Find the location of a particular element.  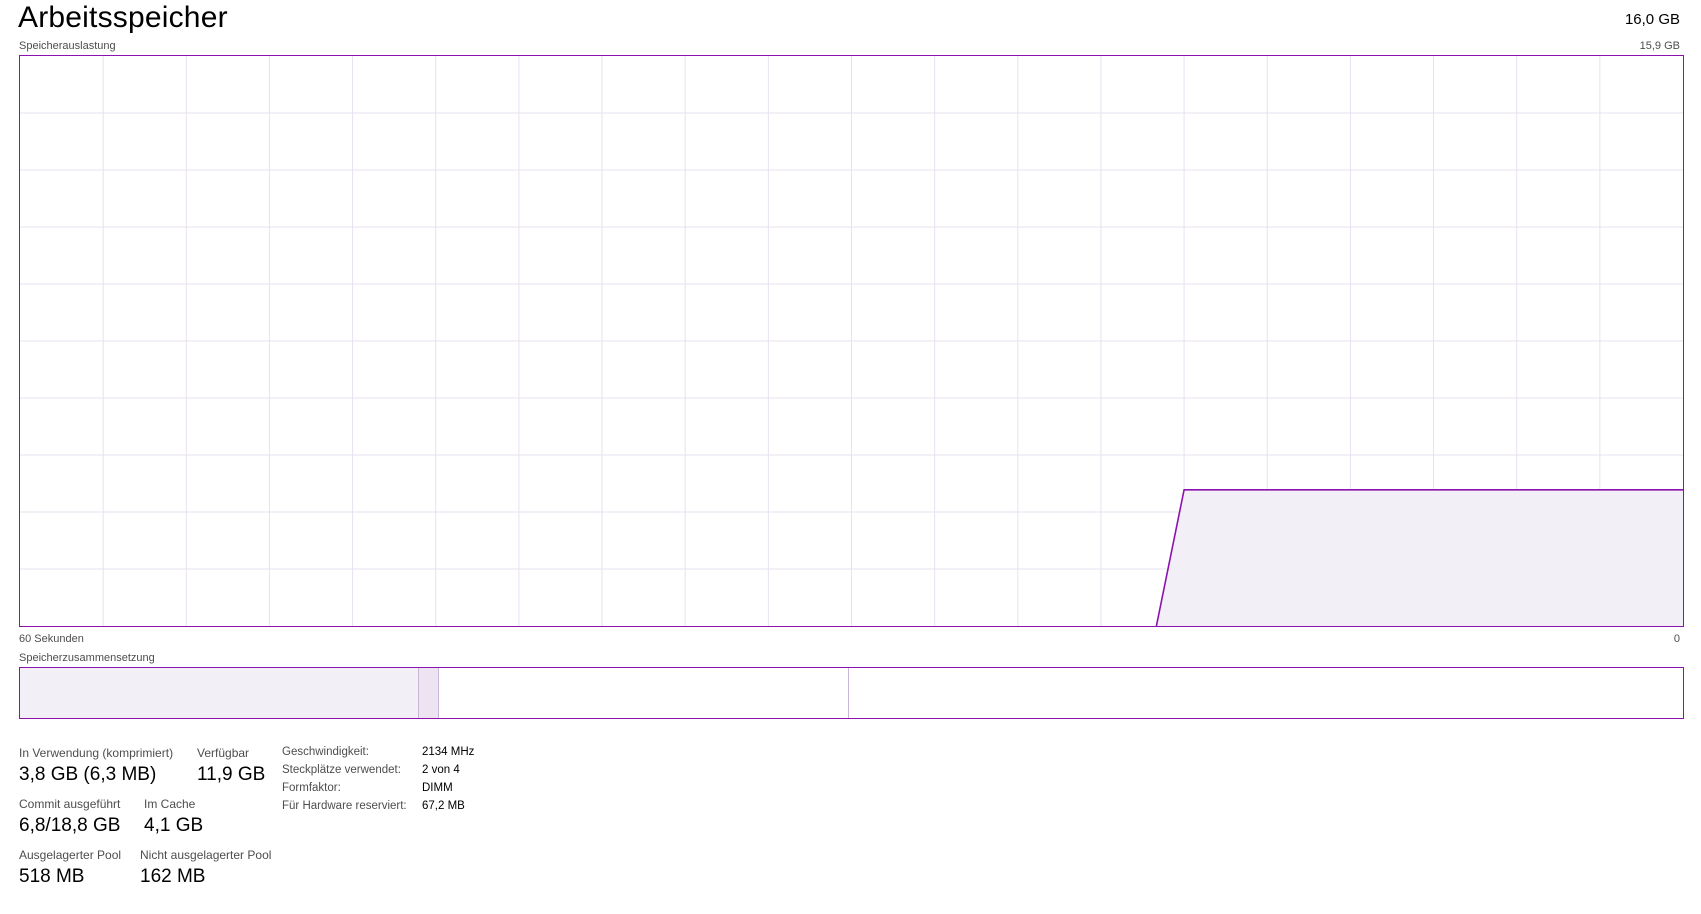

memory-usage-area is located at coordinates (1419, 557).